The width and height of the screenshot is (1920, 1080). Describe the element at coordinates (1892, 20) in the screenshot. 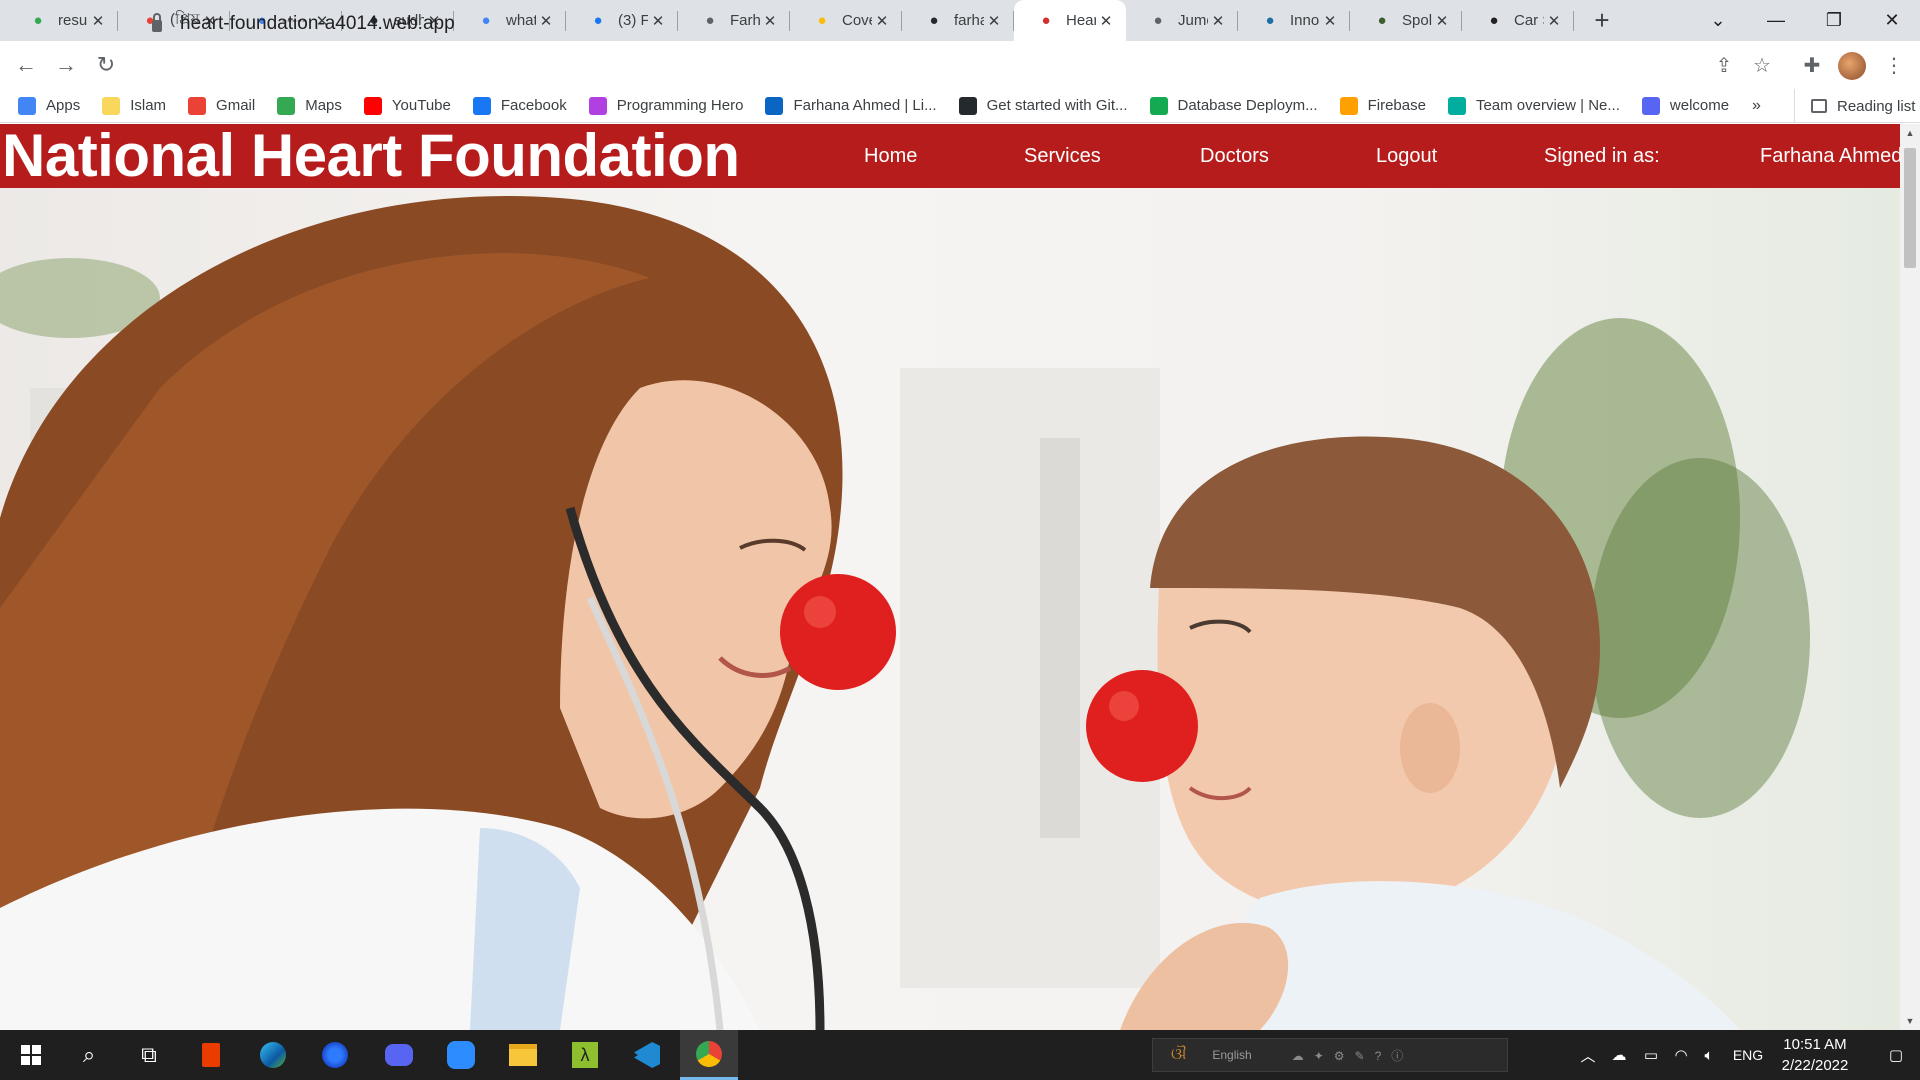

I see `close-window-button: ✕` at that location.